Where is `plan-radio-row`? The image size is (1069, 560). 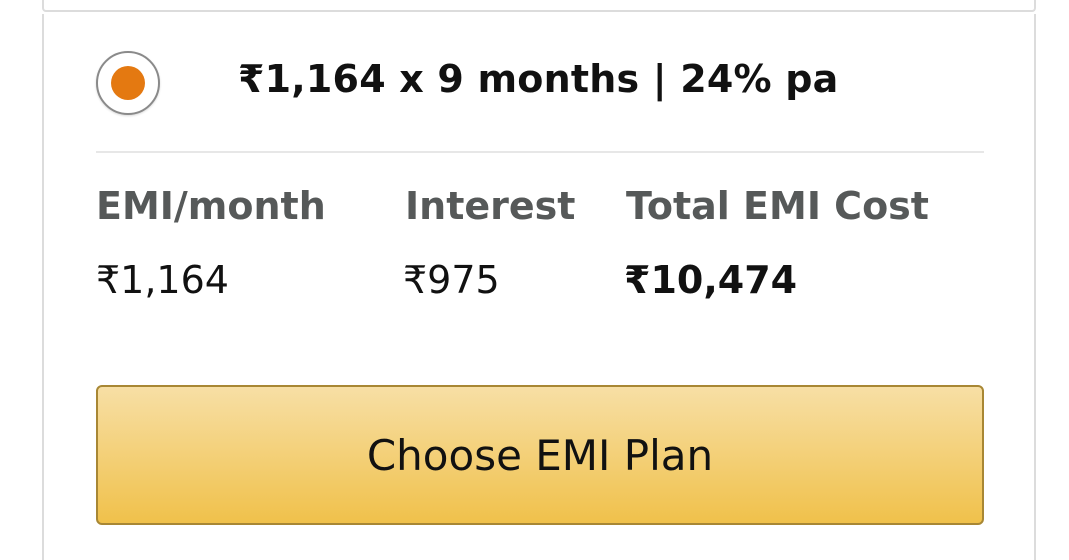 plan-radio-row is located at coordinates (128, 83).